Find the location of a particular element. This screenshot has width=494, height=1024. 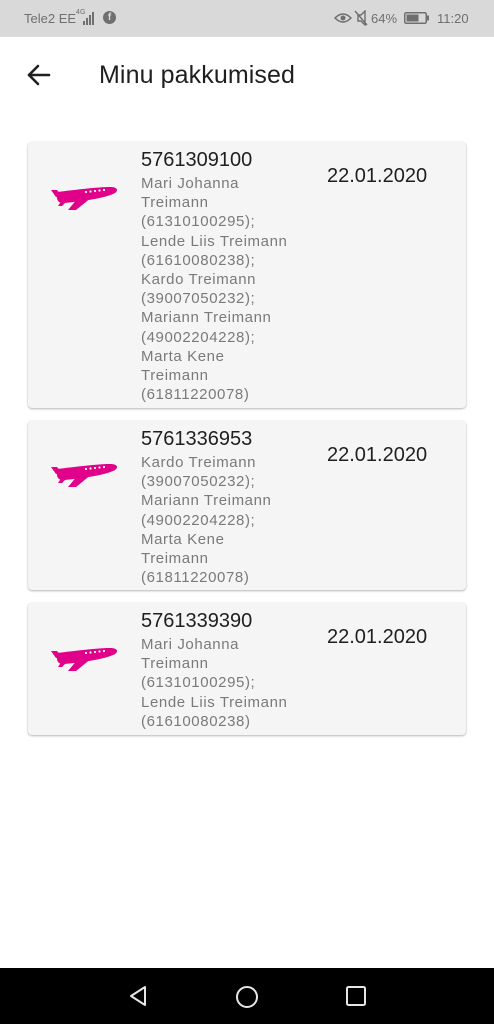

eye-comfort-icon is located at coordinates (343, 18).